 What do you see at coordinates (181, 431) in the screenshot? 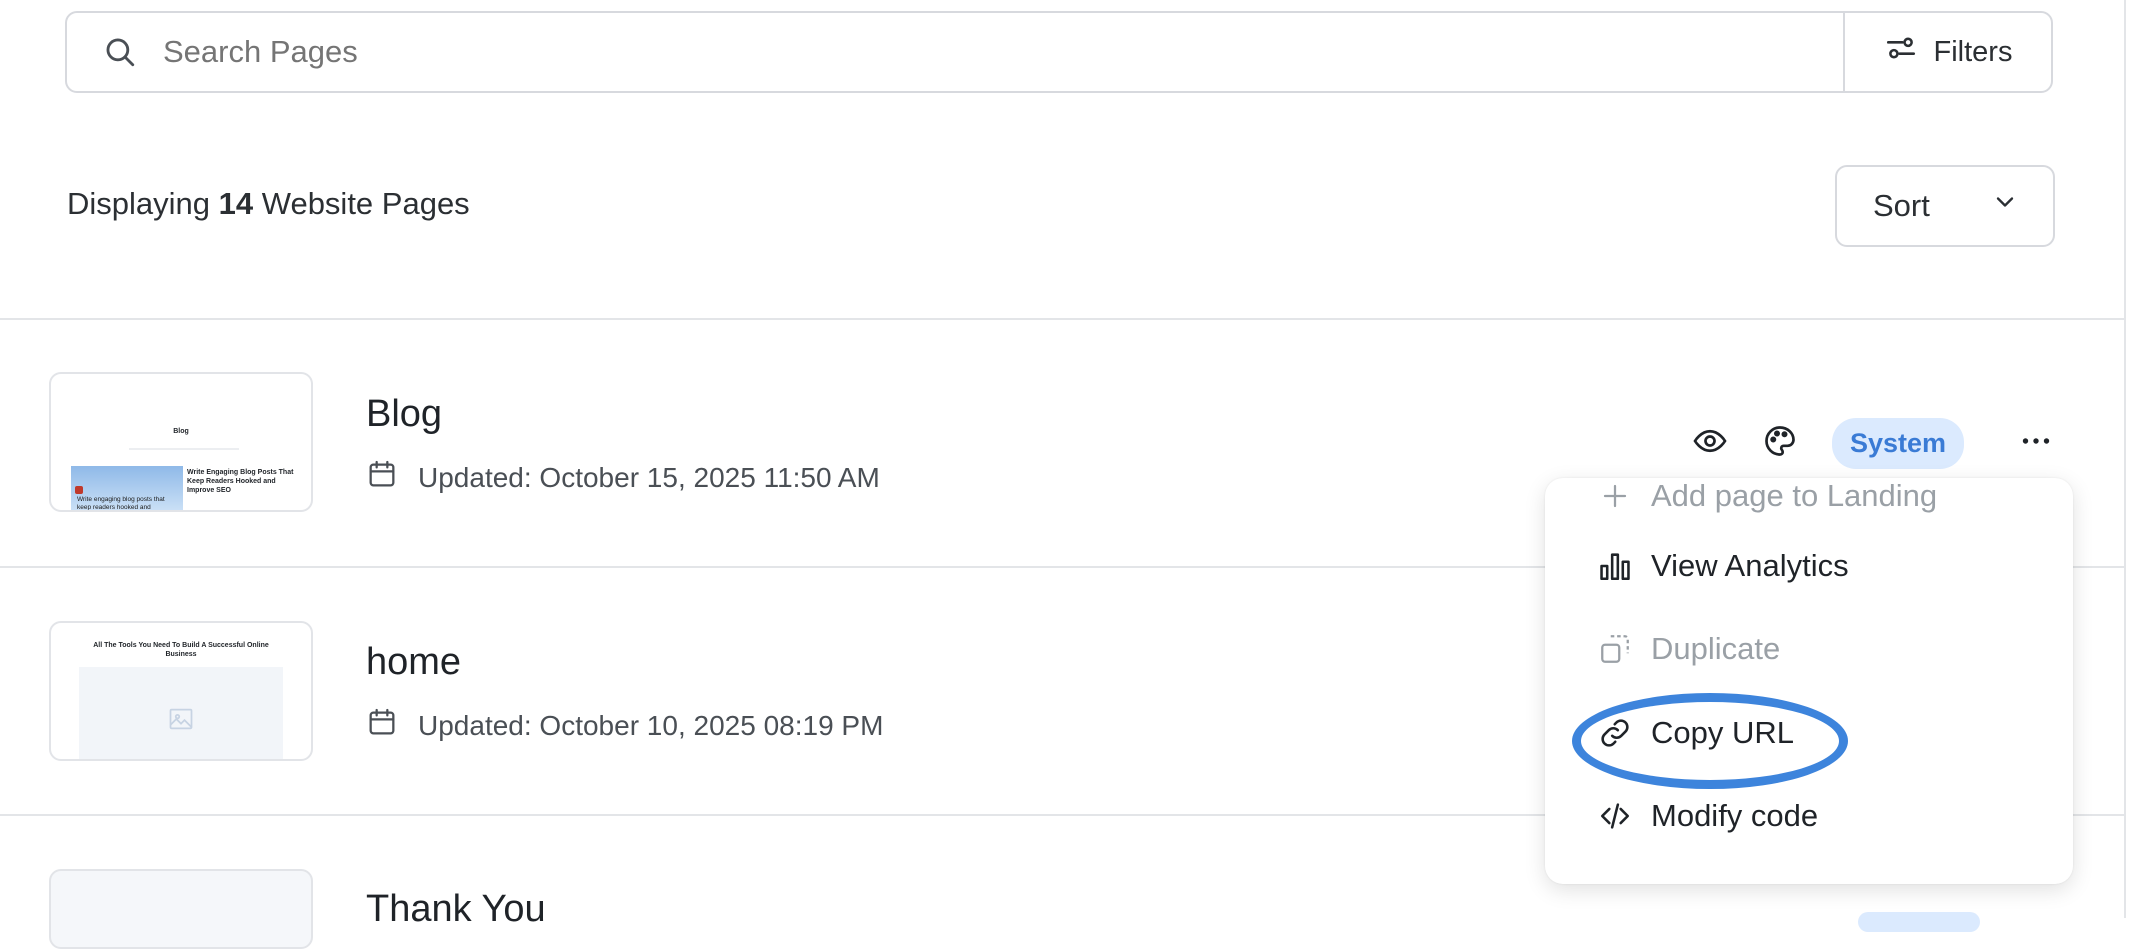
I see `thumb-heading: Blog` at bounding box center [181, 431].